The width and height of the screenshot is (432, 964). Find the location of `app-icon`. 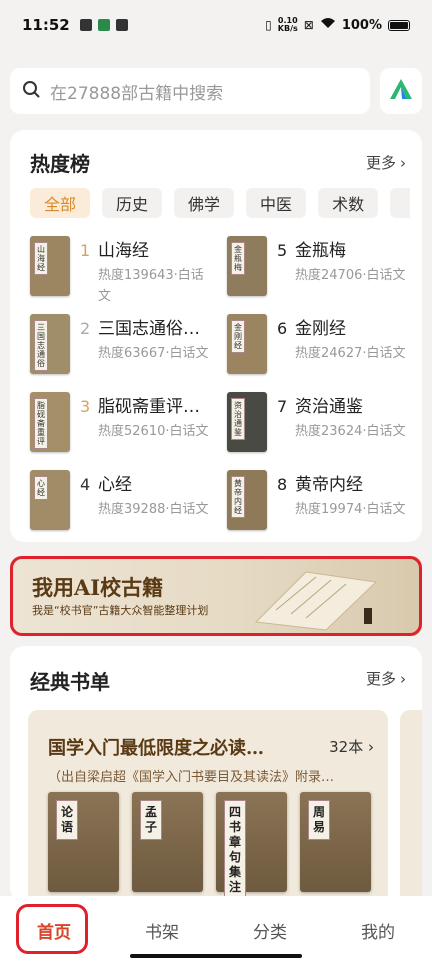

app-icon is located at coordinates (103, 25).